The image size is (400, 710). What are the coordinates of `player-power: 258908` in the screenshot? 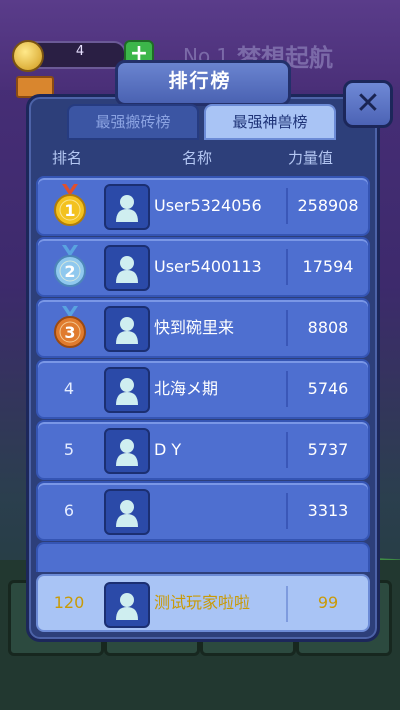 It's located at (328, 205).